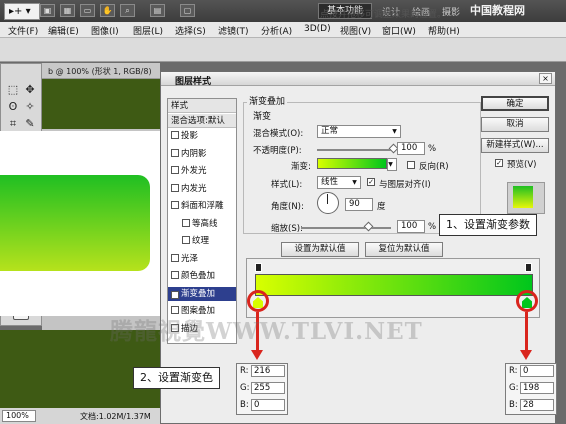  I want to click on scale-label: 缩放(S):, so click(287, 229).